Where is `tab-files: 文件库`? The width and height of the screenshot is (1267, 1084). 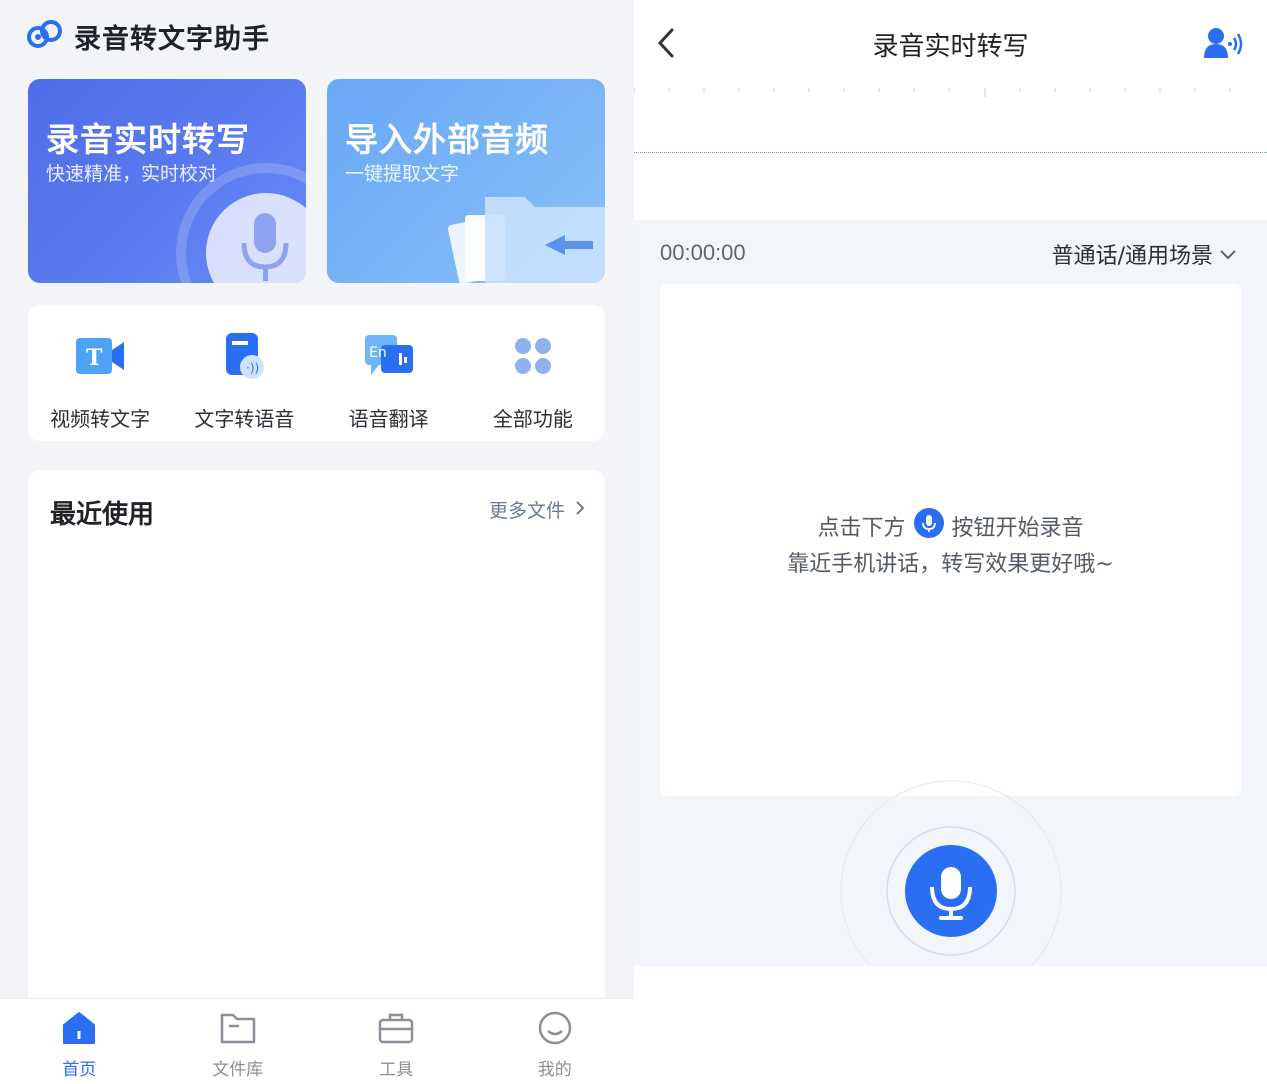 tab-files: 文件库 is located at coordinates (238, 1041).